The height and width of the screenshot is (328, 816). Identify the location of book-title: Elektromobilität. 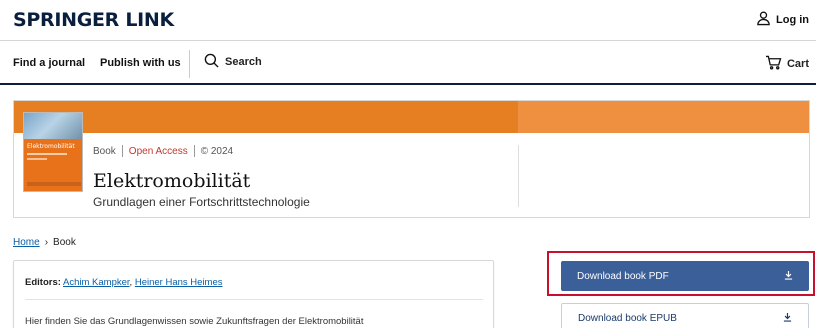
(172, 181).